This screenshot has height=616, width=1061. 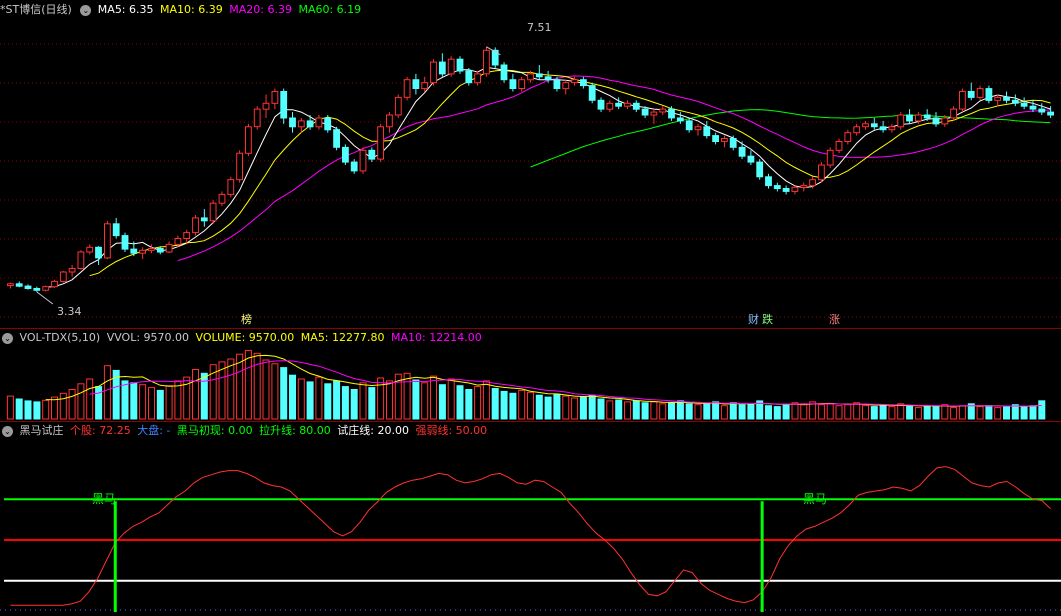 I want to click on ma5-value: MA5: 6.35, so click(x=125, y=9).